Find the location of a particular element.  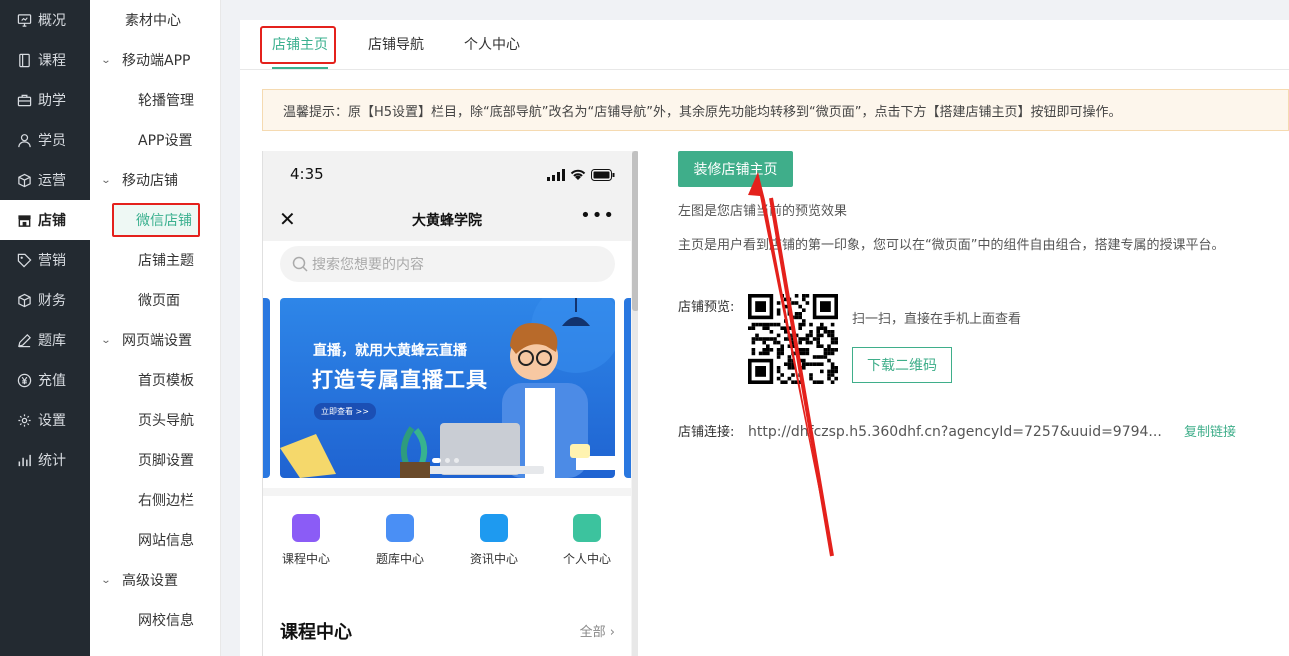

banner-illustration is located at coordinates (447, 388).